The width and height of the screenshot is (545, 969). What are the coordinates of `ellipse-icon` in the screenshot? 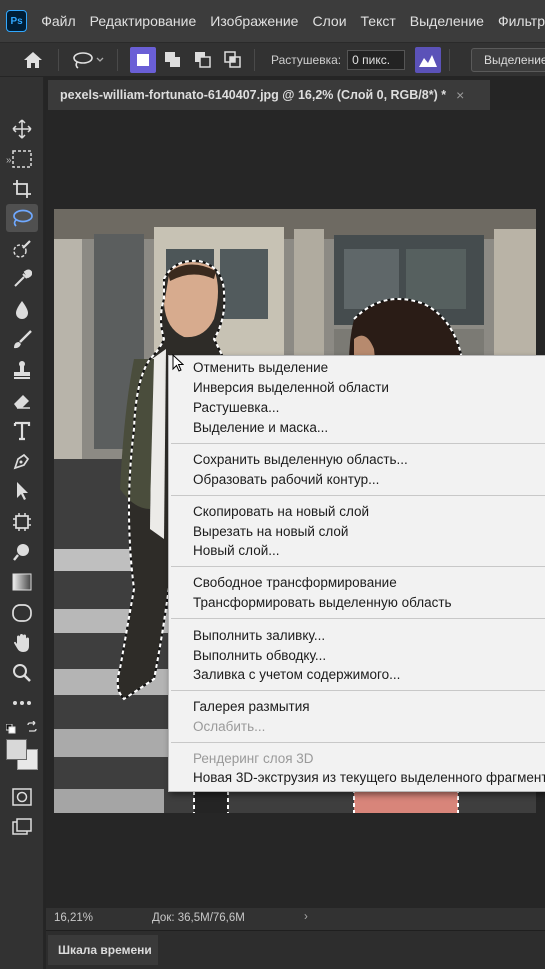 It's located at (22, 613).